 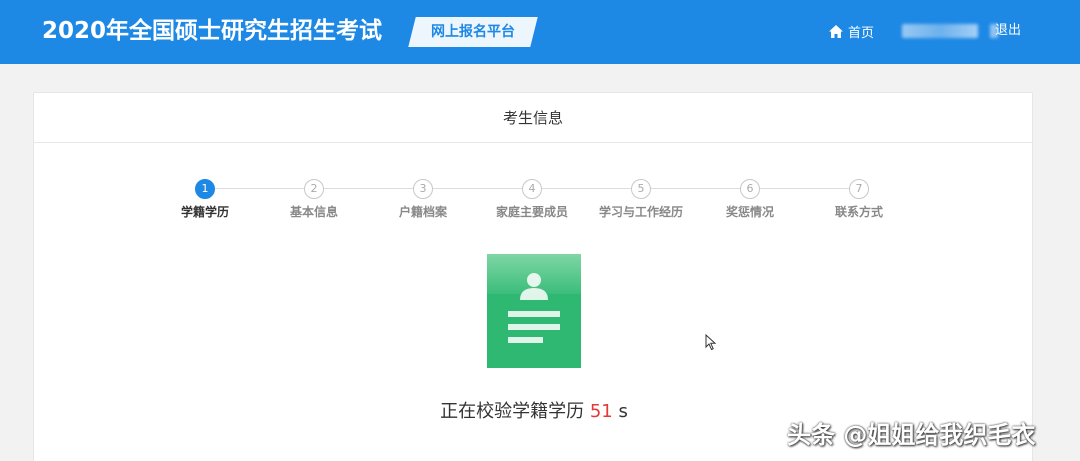 I want to click on mouse-cursor-icon, so click(x=711, y=342).